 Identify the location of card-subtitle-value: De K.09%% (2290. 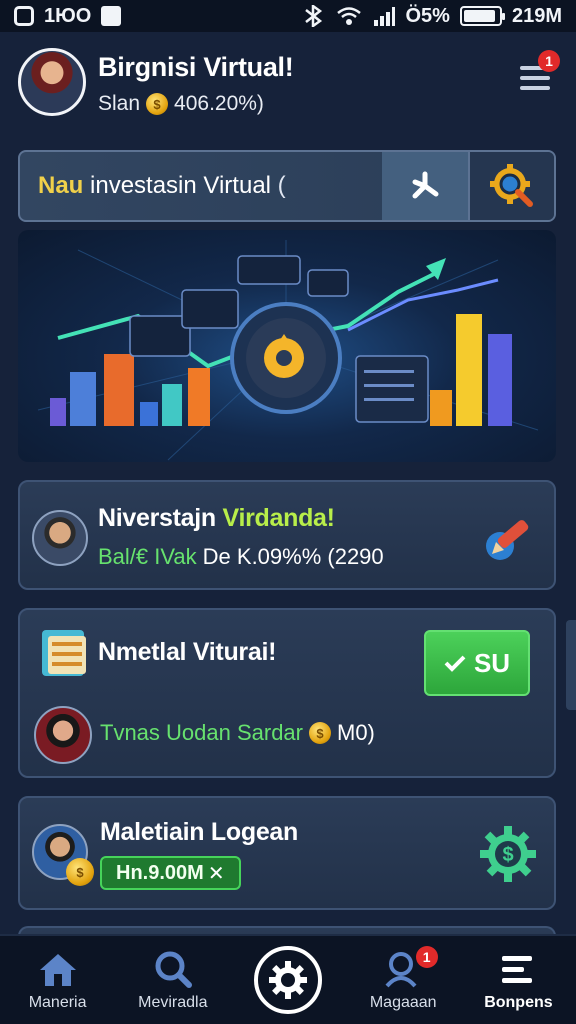
(293, 556).